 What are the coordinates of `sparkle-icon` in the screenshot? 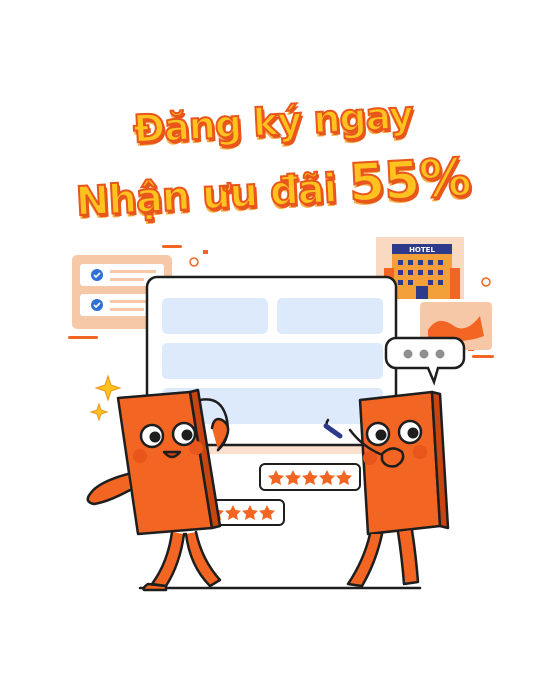 It's located at (105, 398).